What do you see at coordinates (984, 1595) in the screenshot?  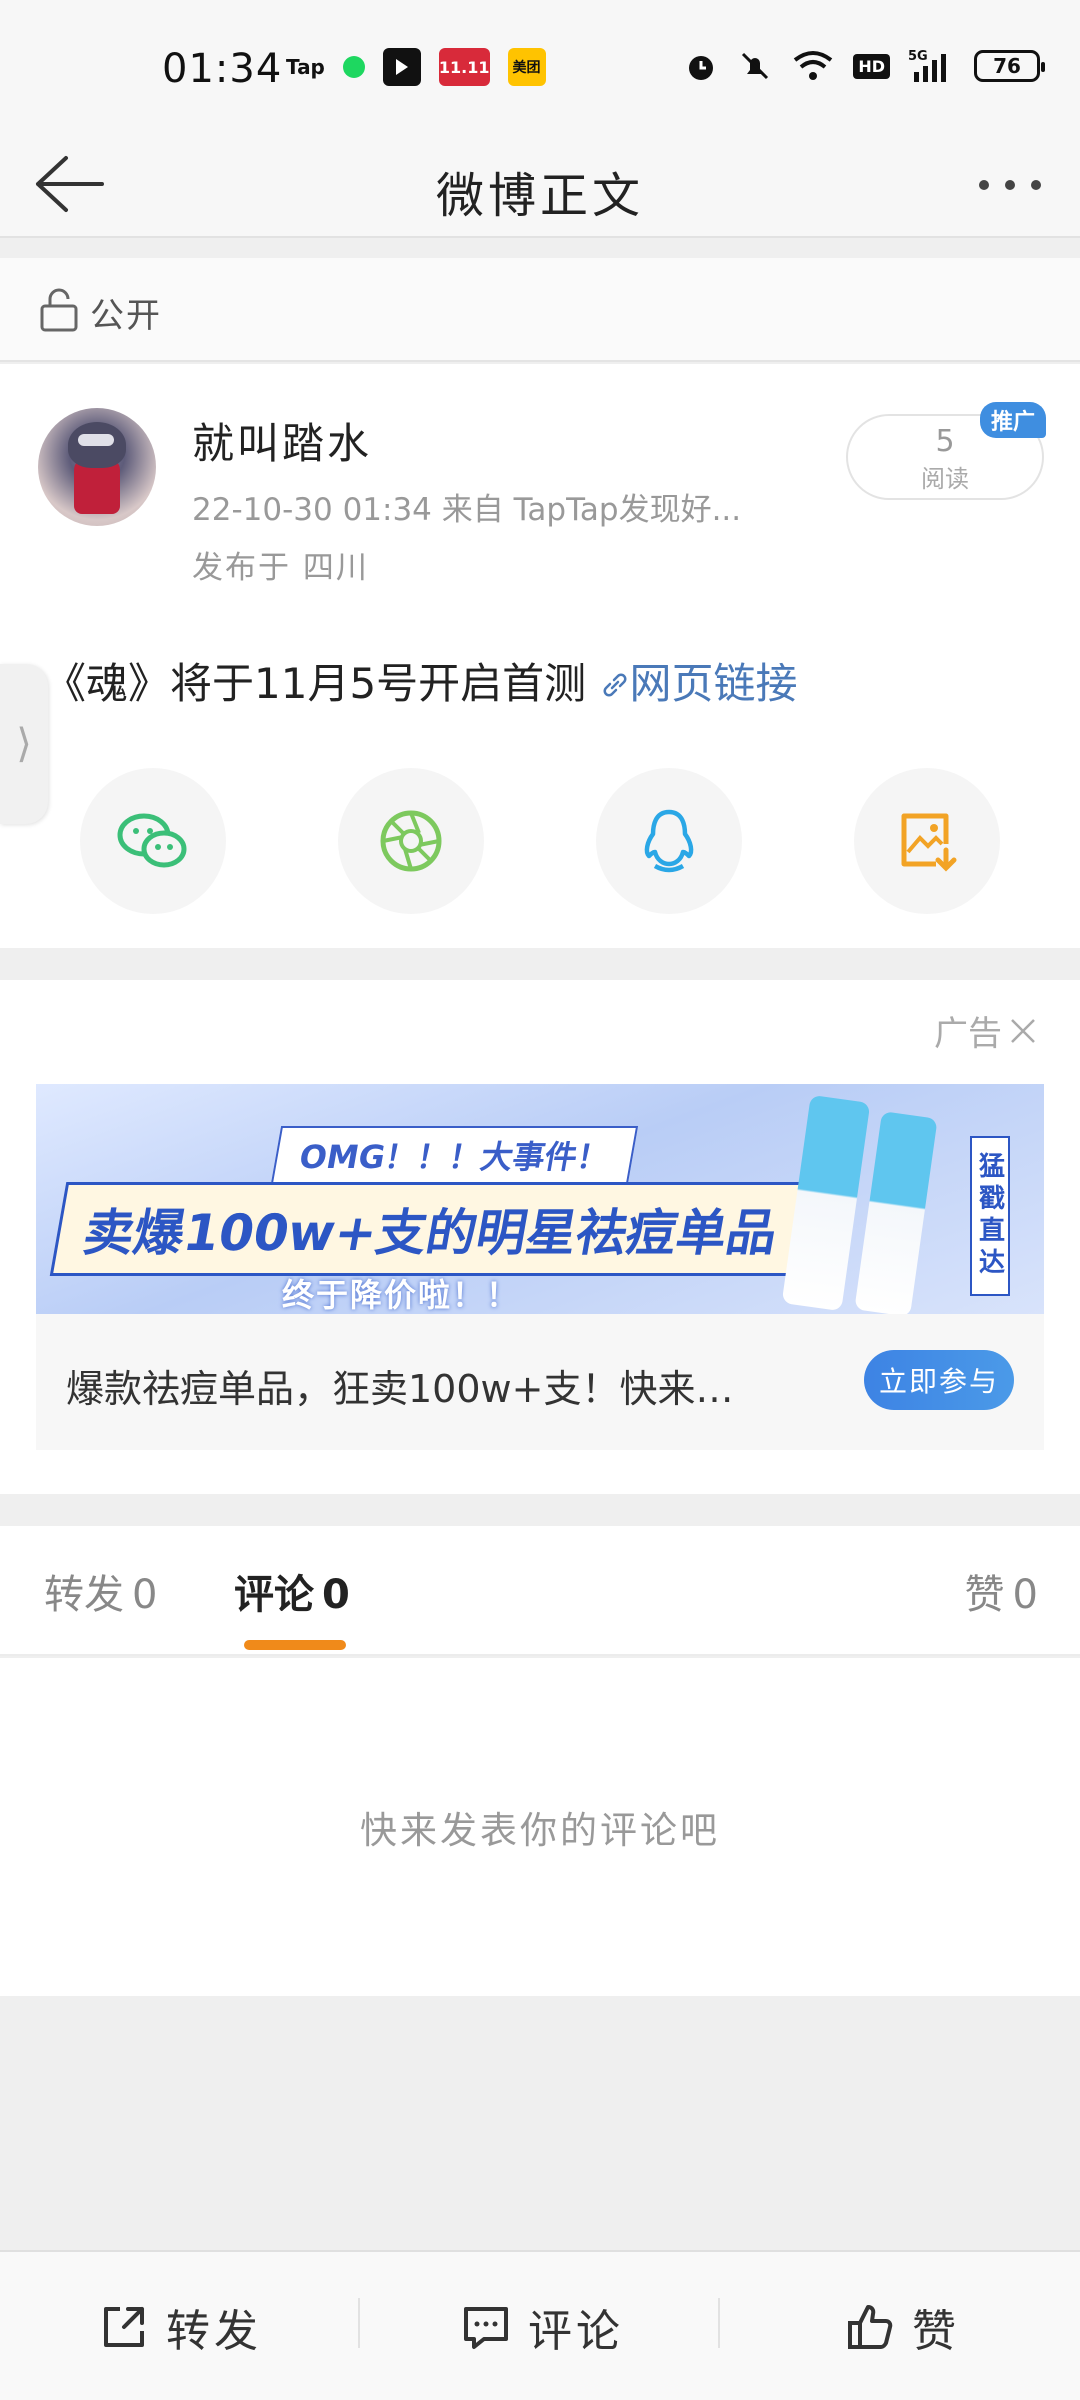 I see `tab-like-label: 赞` at bounding box center [984, 1595].